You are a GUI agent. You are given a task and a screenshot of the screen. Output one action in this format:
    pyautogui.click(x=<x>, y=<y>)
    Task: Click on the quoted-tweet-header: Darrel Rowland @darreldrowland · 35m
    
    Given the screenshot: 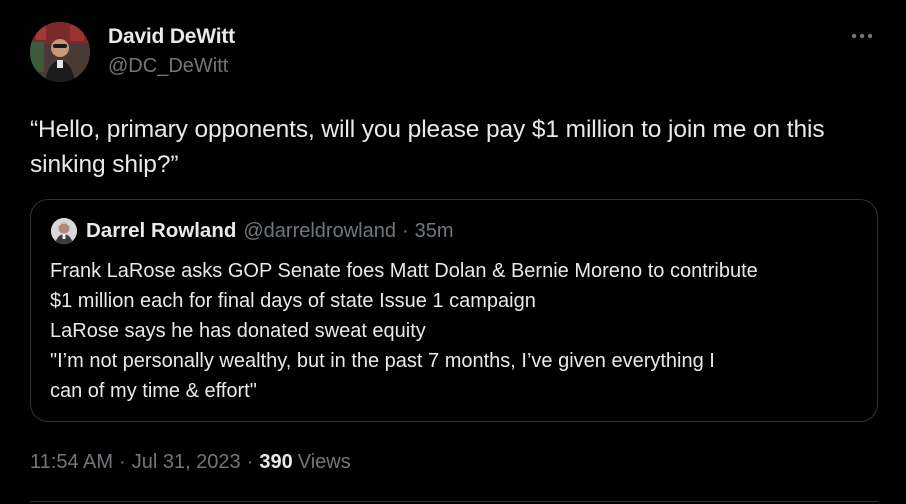 What is the action you would take?
    pyautogui.click(x=252, y=231)
    